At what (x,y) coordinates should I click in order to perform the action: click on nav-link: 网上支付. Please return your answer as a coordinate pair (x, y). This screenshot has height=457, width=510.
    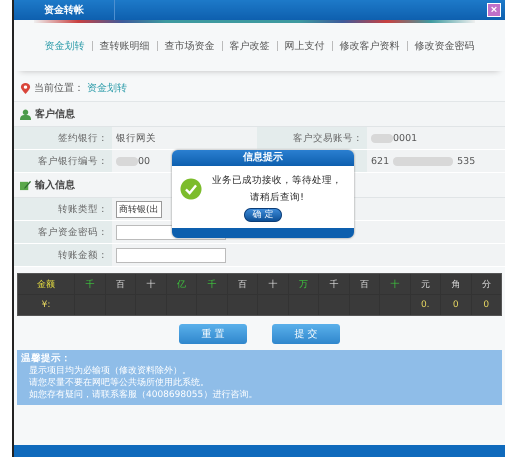
    Looking at the image, I should click on (304, 46).